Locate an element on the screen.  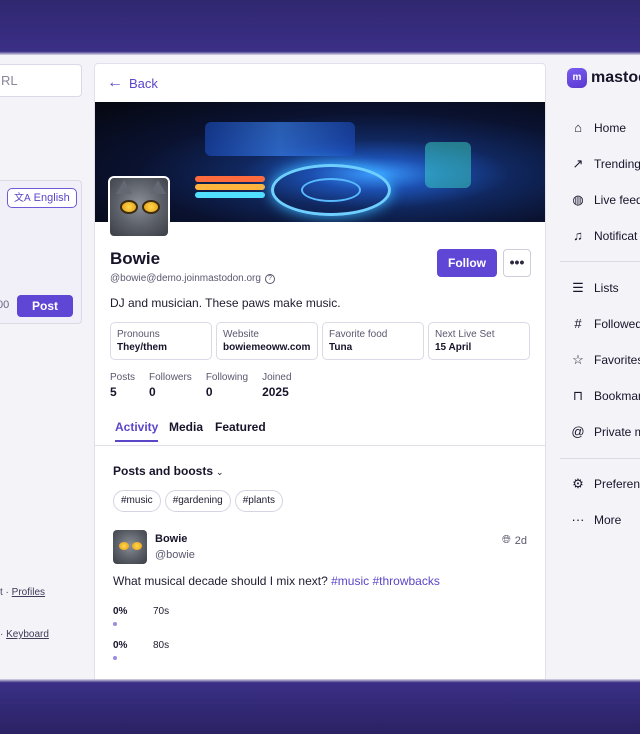
footer-links-1: t · Profiles is located at coordinates (22, 592).